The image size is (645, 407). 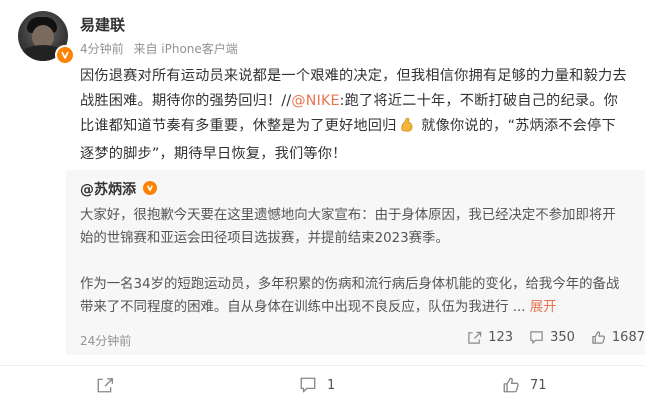 What do you see at coordinates (108, 189) in the screenshot?
I see `retweet-author: @苏炳添` at bounding box center [108, 189].